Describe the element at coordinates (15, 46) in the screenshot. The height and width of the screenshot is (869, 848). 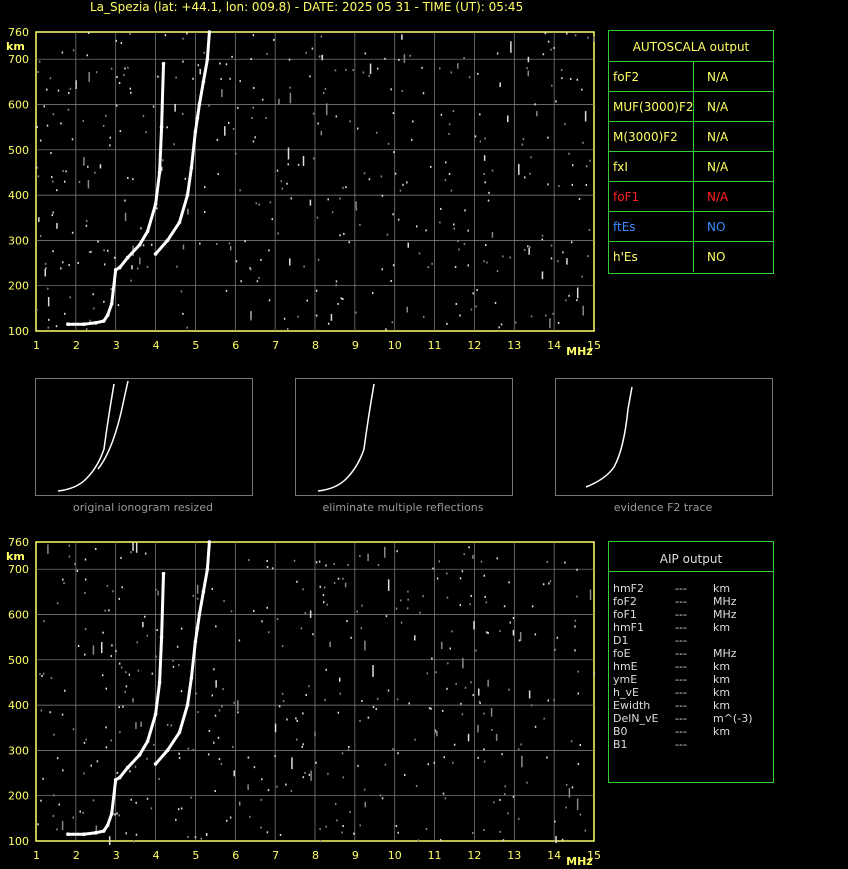
I see `y-axis-label: km` at that location.